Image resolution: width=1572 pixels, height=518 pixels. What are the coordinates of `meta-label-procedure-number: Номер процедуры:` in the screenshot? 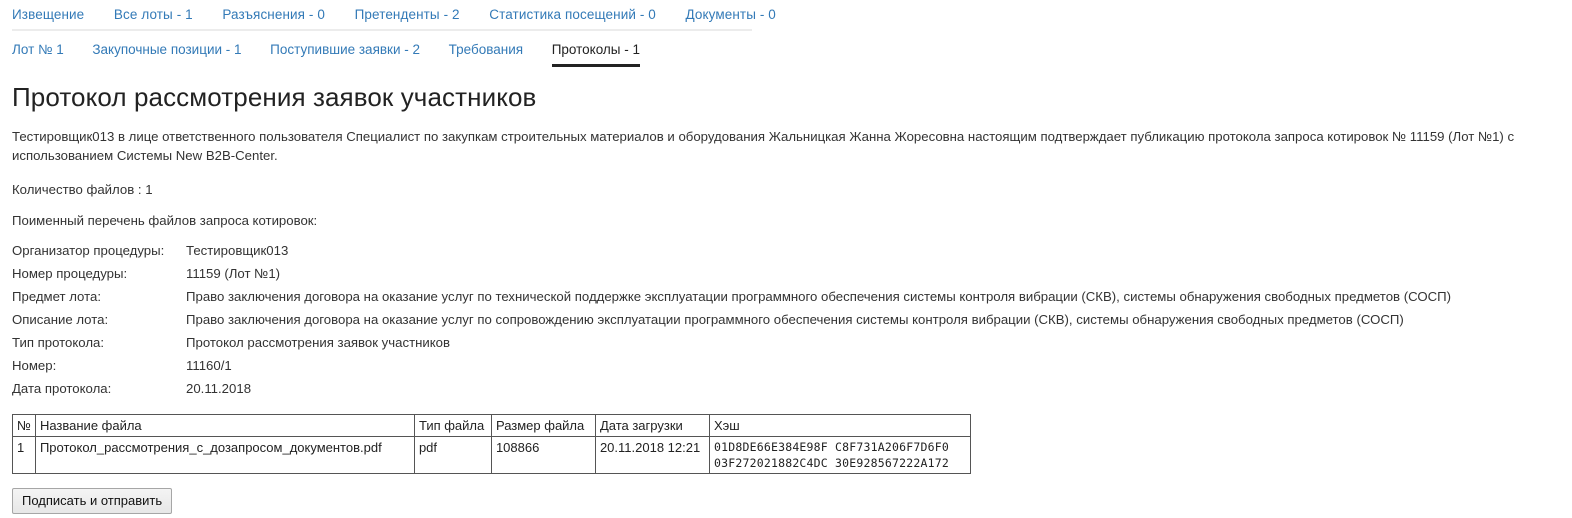 It's located at (70, 273).